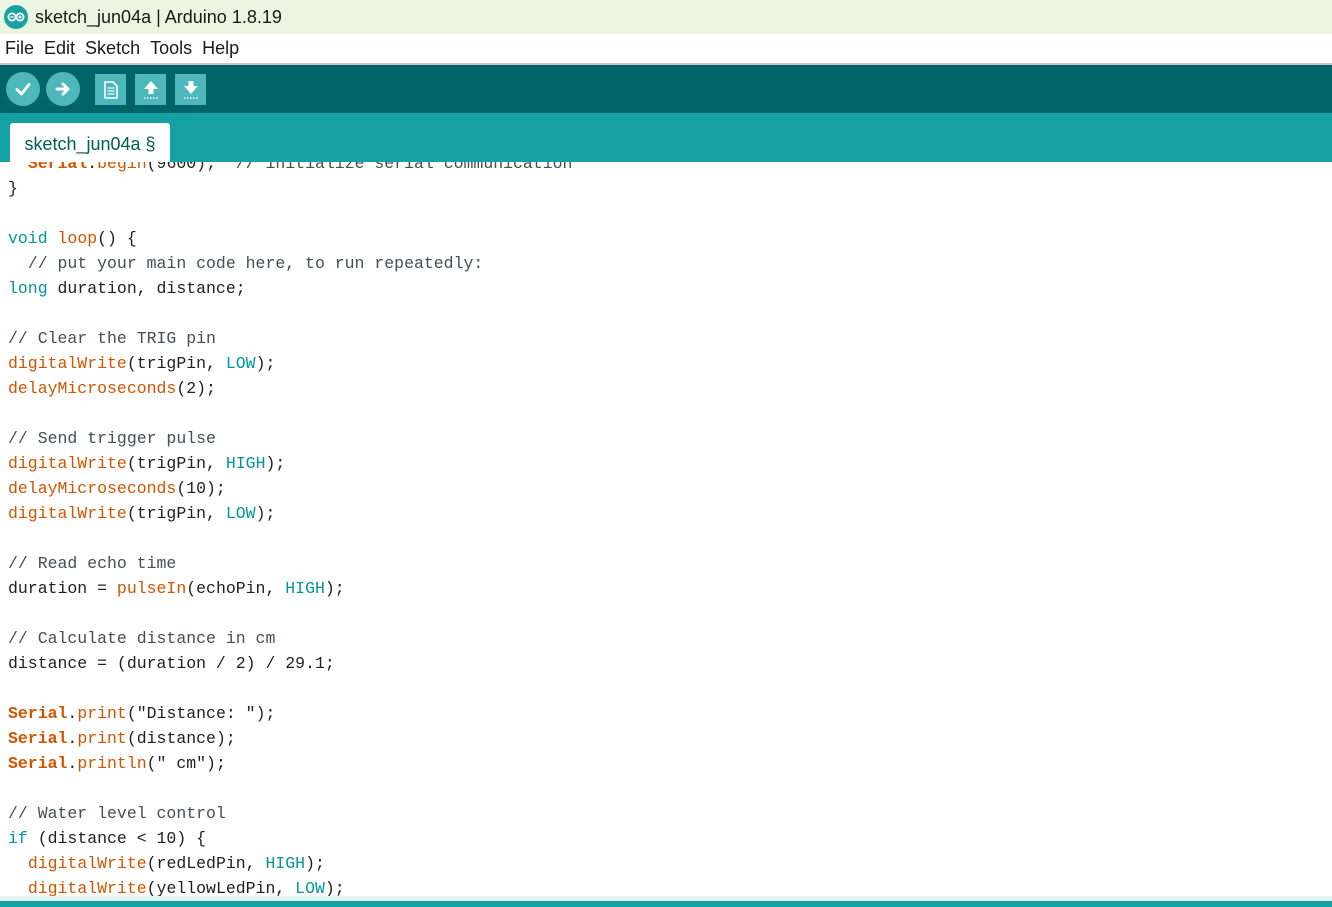 The image size is (1332, 907). I want to click on code-token-plain: duration, distance;, so click(146, 288).